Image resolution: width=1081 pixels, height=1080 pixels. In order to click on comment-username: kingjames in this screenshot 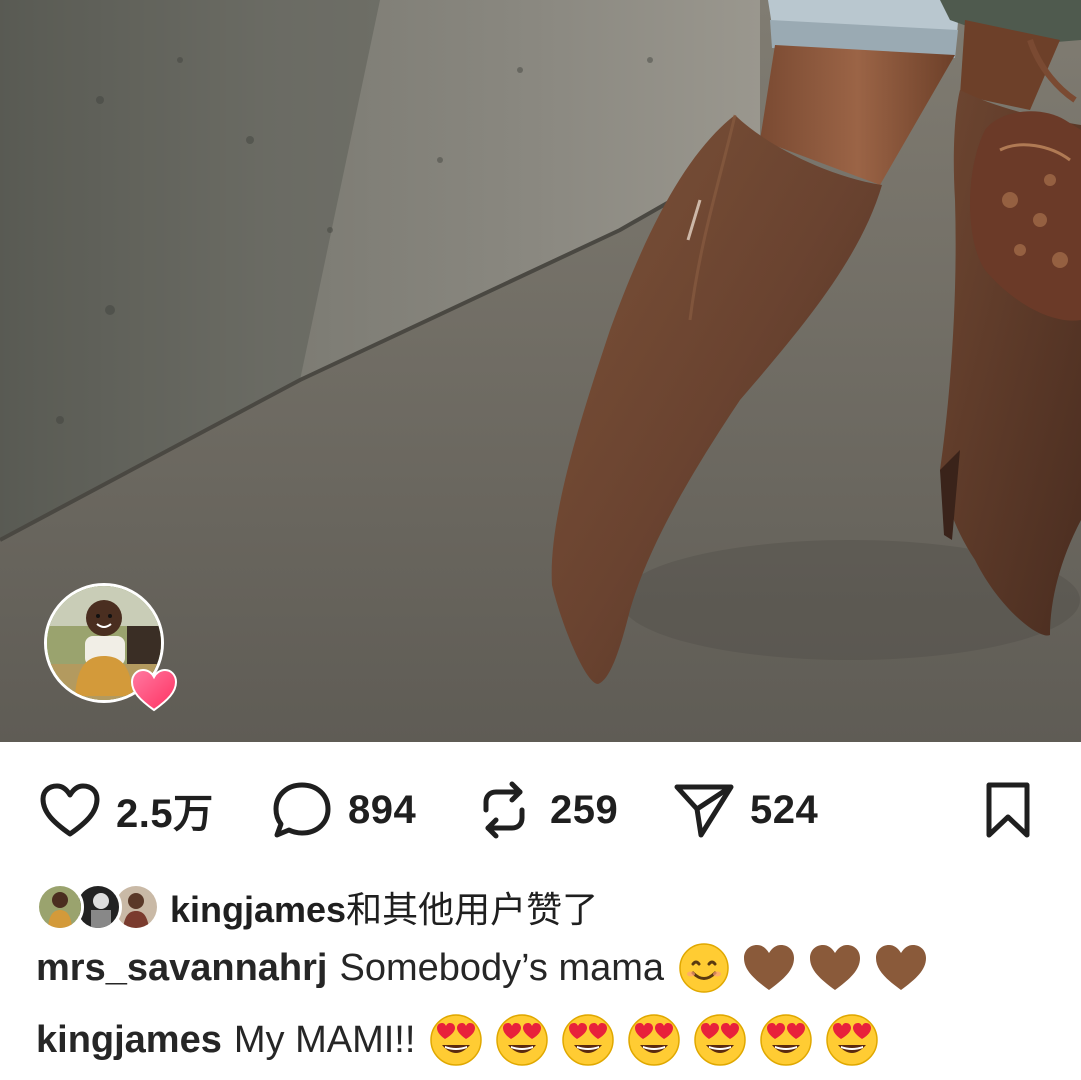, I will do `click(129, 1040)`.